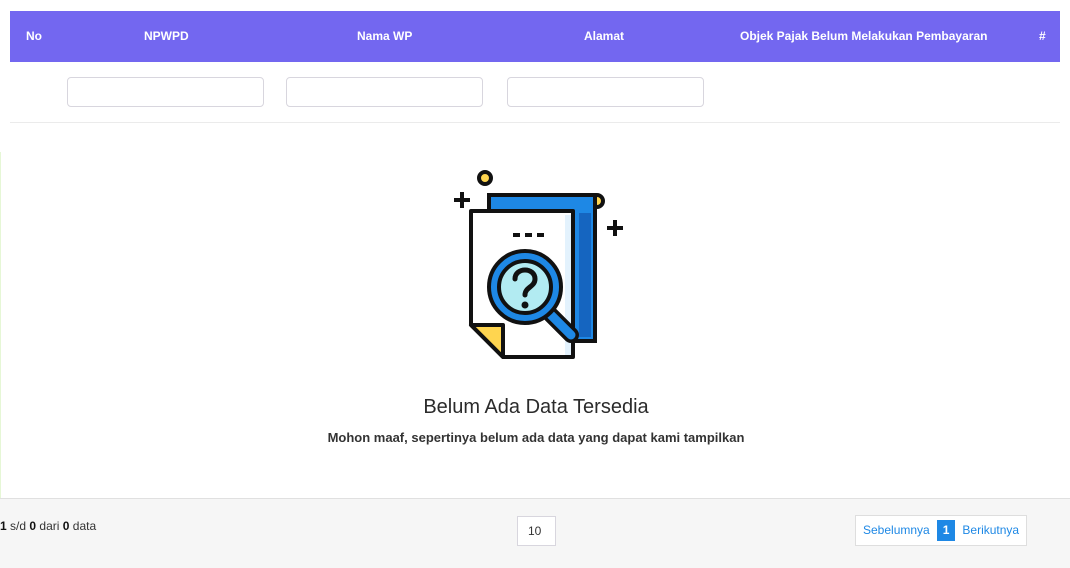 The height and width of the screenshot is (568, 1070). I want to click on info-from: 1, so click(3, 526).